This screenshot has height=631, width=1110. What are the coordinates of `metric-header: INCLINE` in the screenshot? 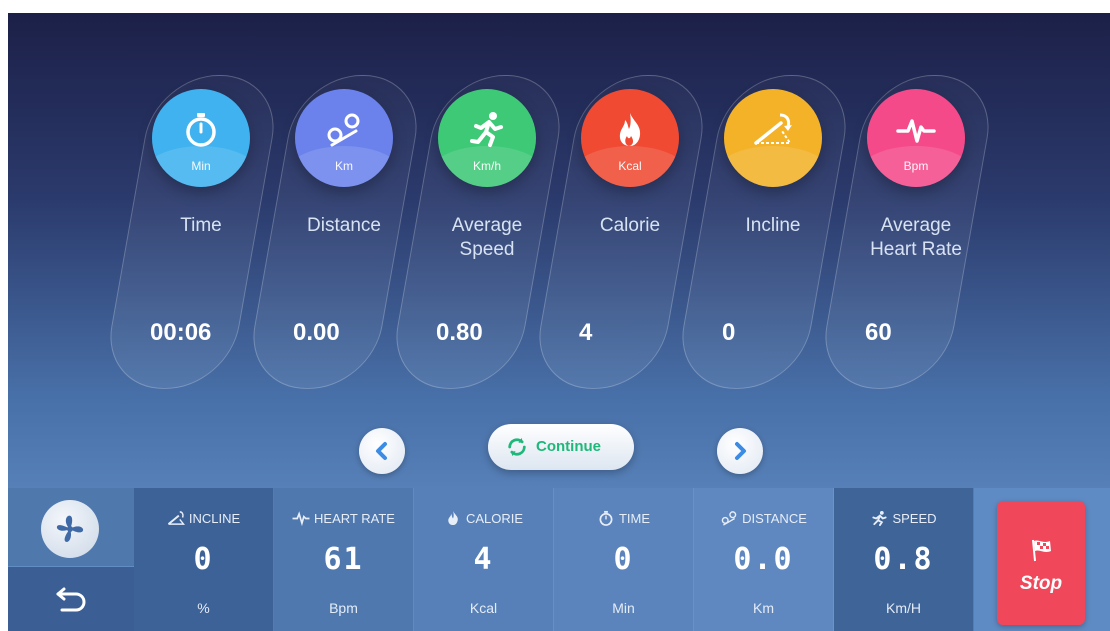 It's located at (203, 518).